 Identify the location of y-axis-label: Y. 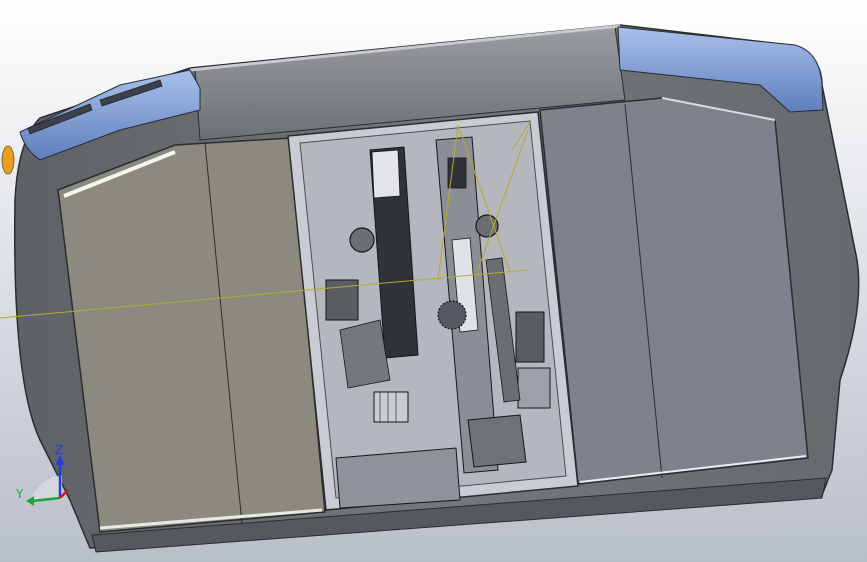
(19, 494).